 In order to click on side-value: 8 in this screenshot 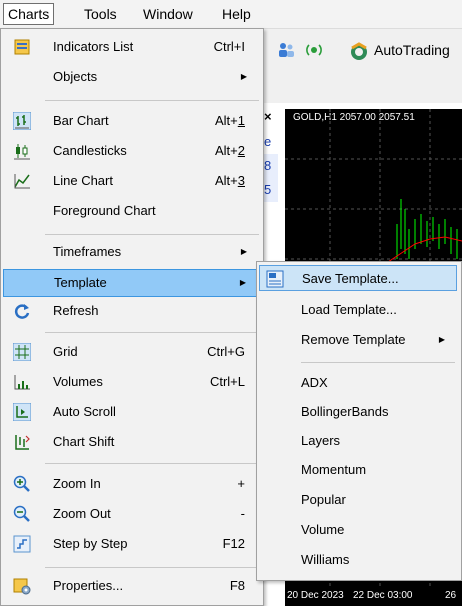, I will do `click(270, 166)`.